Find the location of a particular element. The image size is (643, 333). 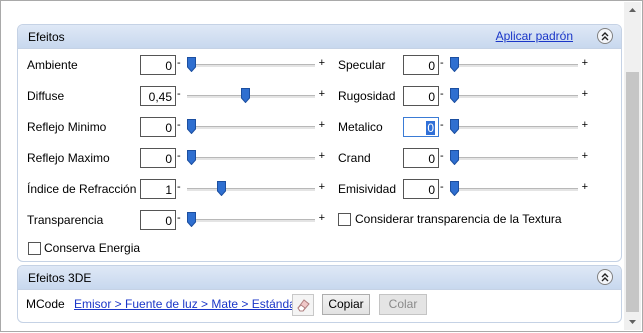

eraser-button is located at coordinates (303, 305).